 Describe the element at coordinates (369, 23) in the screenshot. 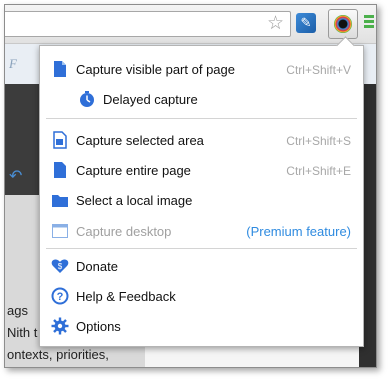

I see `browser-menu-icon` at that location.